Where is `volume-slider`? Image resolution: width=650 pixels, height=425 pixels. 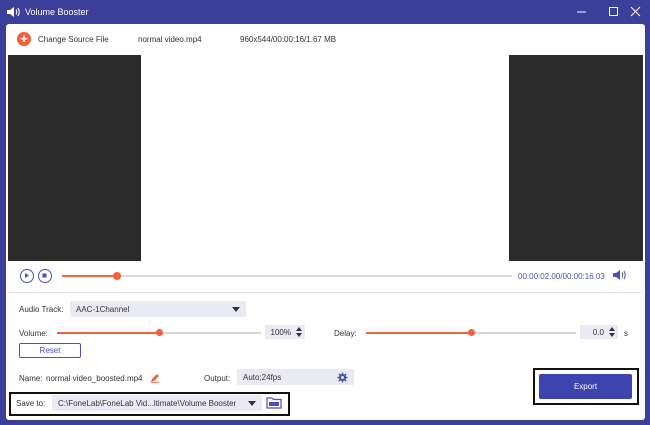
volume-slider is located at coordinates (159, 332).